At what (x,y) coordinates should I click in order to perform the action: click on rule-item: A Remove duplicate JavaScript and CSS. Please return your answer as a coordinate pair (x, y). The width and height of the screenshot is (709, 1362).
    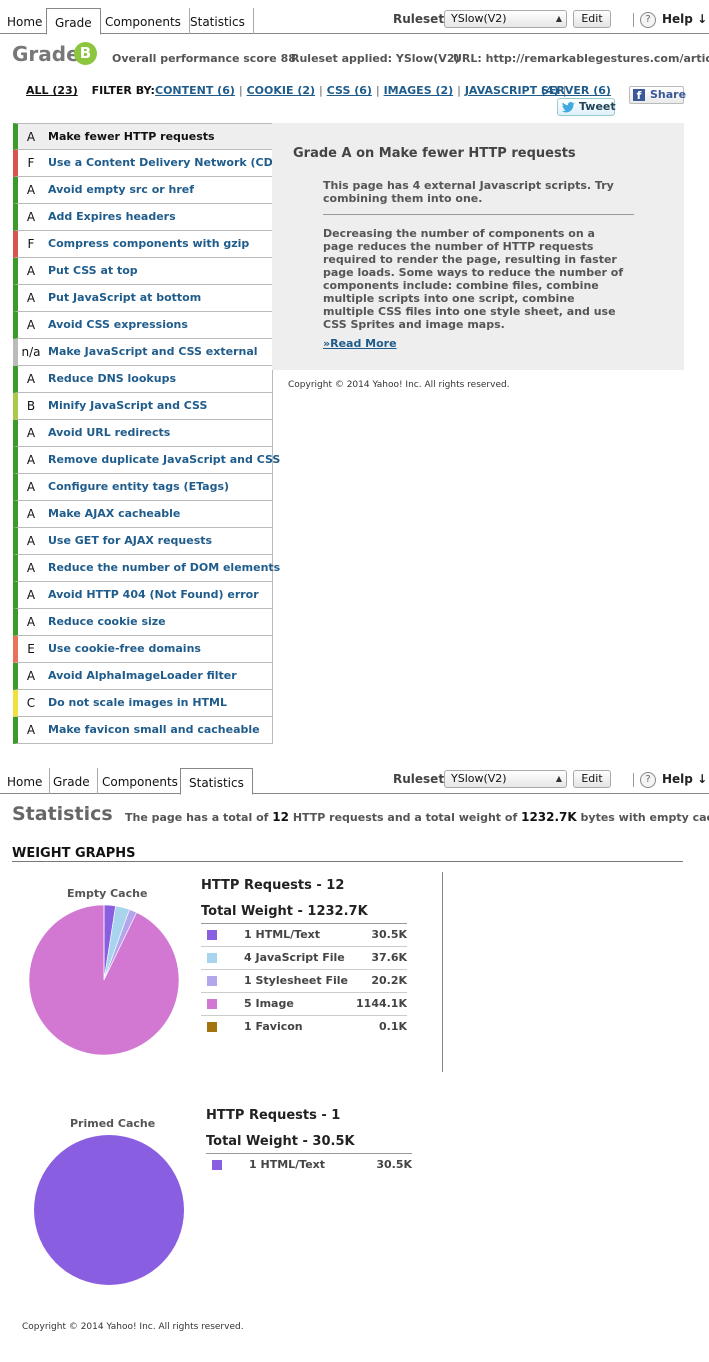
    Looking at the image, I should click on (146, 460).